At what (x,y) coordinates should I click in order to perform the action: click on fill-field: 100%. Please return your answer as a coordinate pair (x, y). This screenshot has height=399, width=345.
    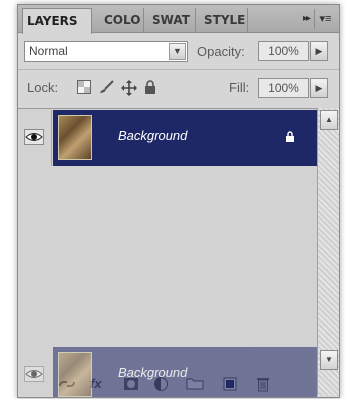
    Looking at the image, I should click on (283, 88).